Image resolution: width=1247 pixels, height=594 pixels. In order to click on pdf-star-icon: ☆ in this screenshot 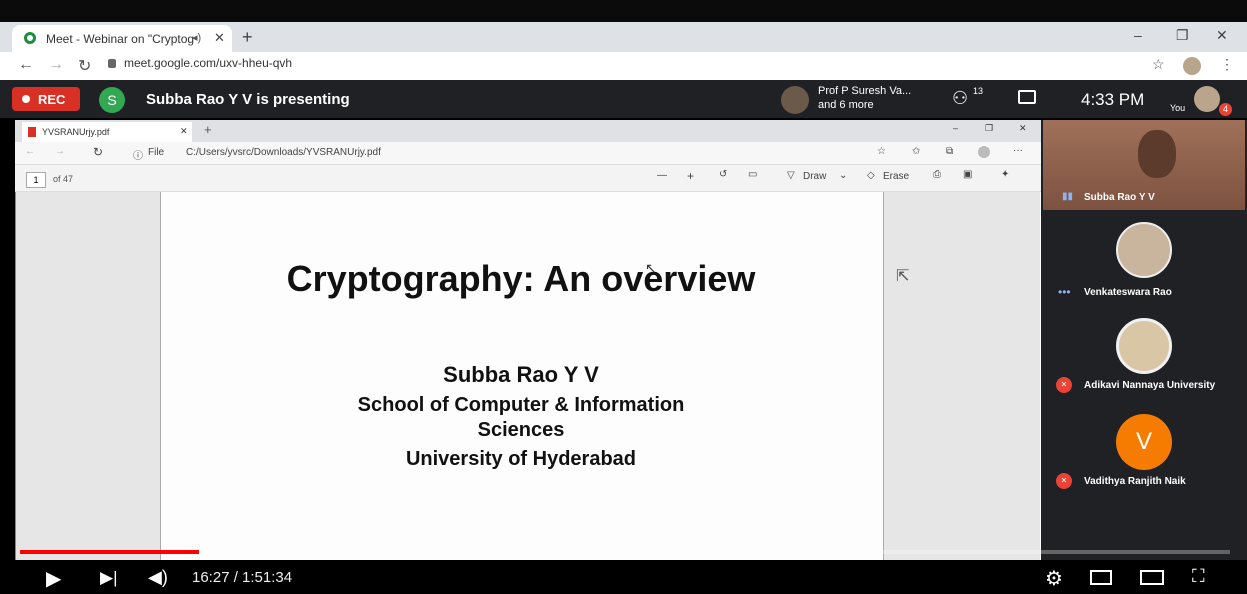, I will do `click(881, 151)`.